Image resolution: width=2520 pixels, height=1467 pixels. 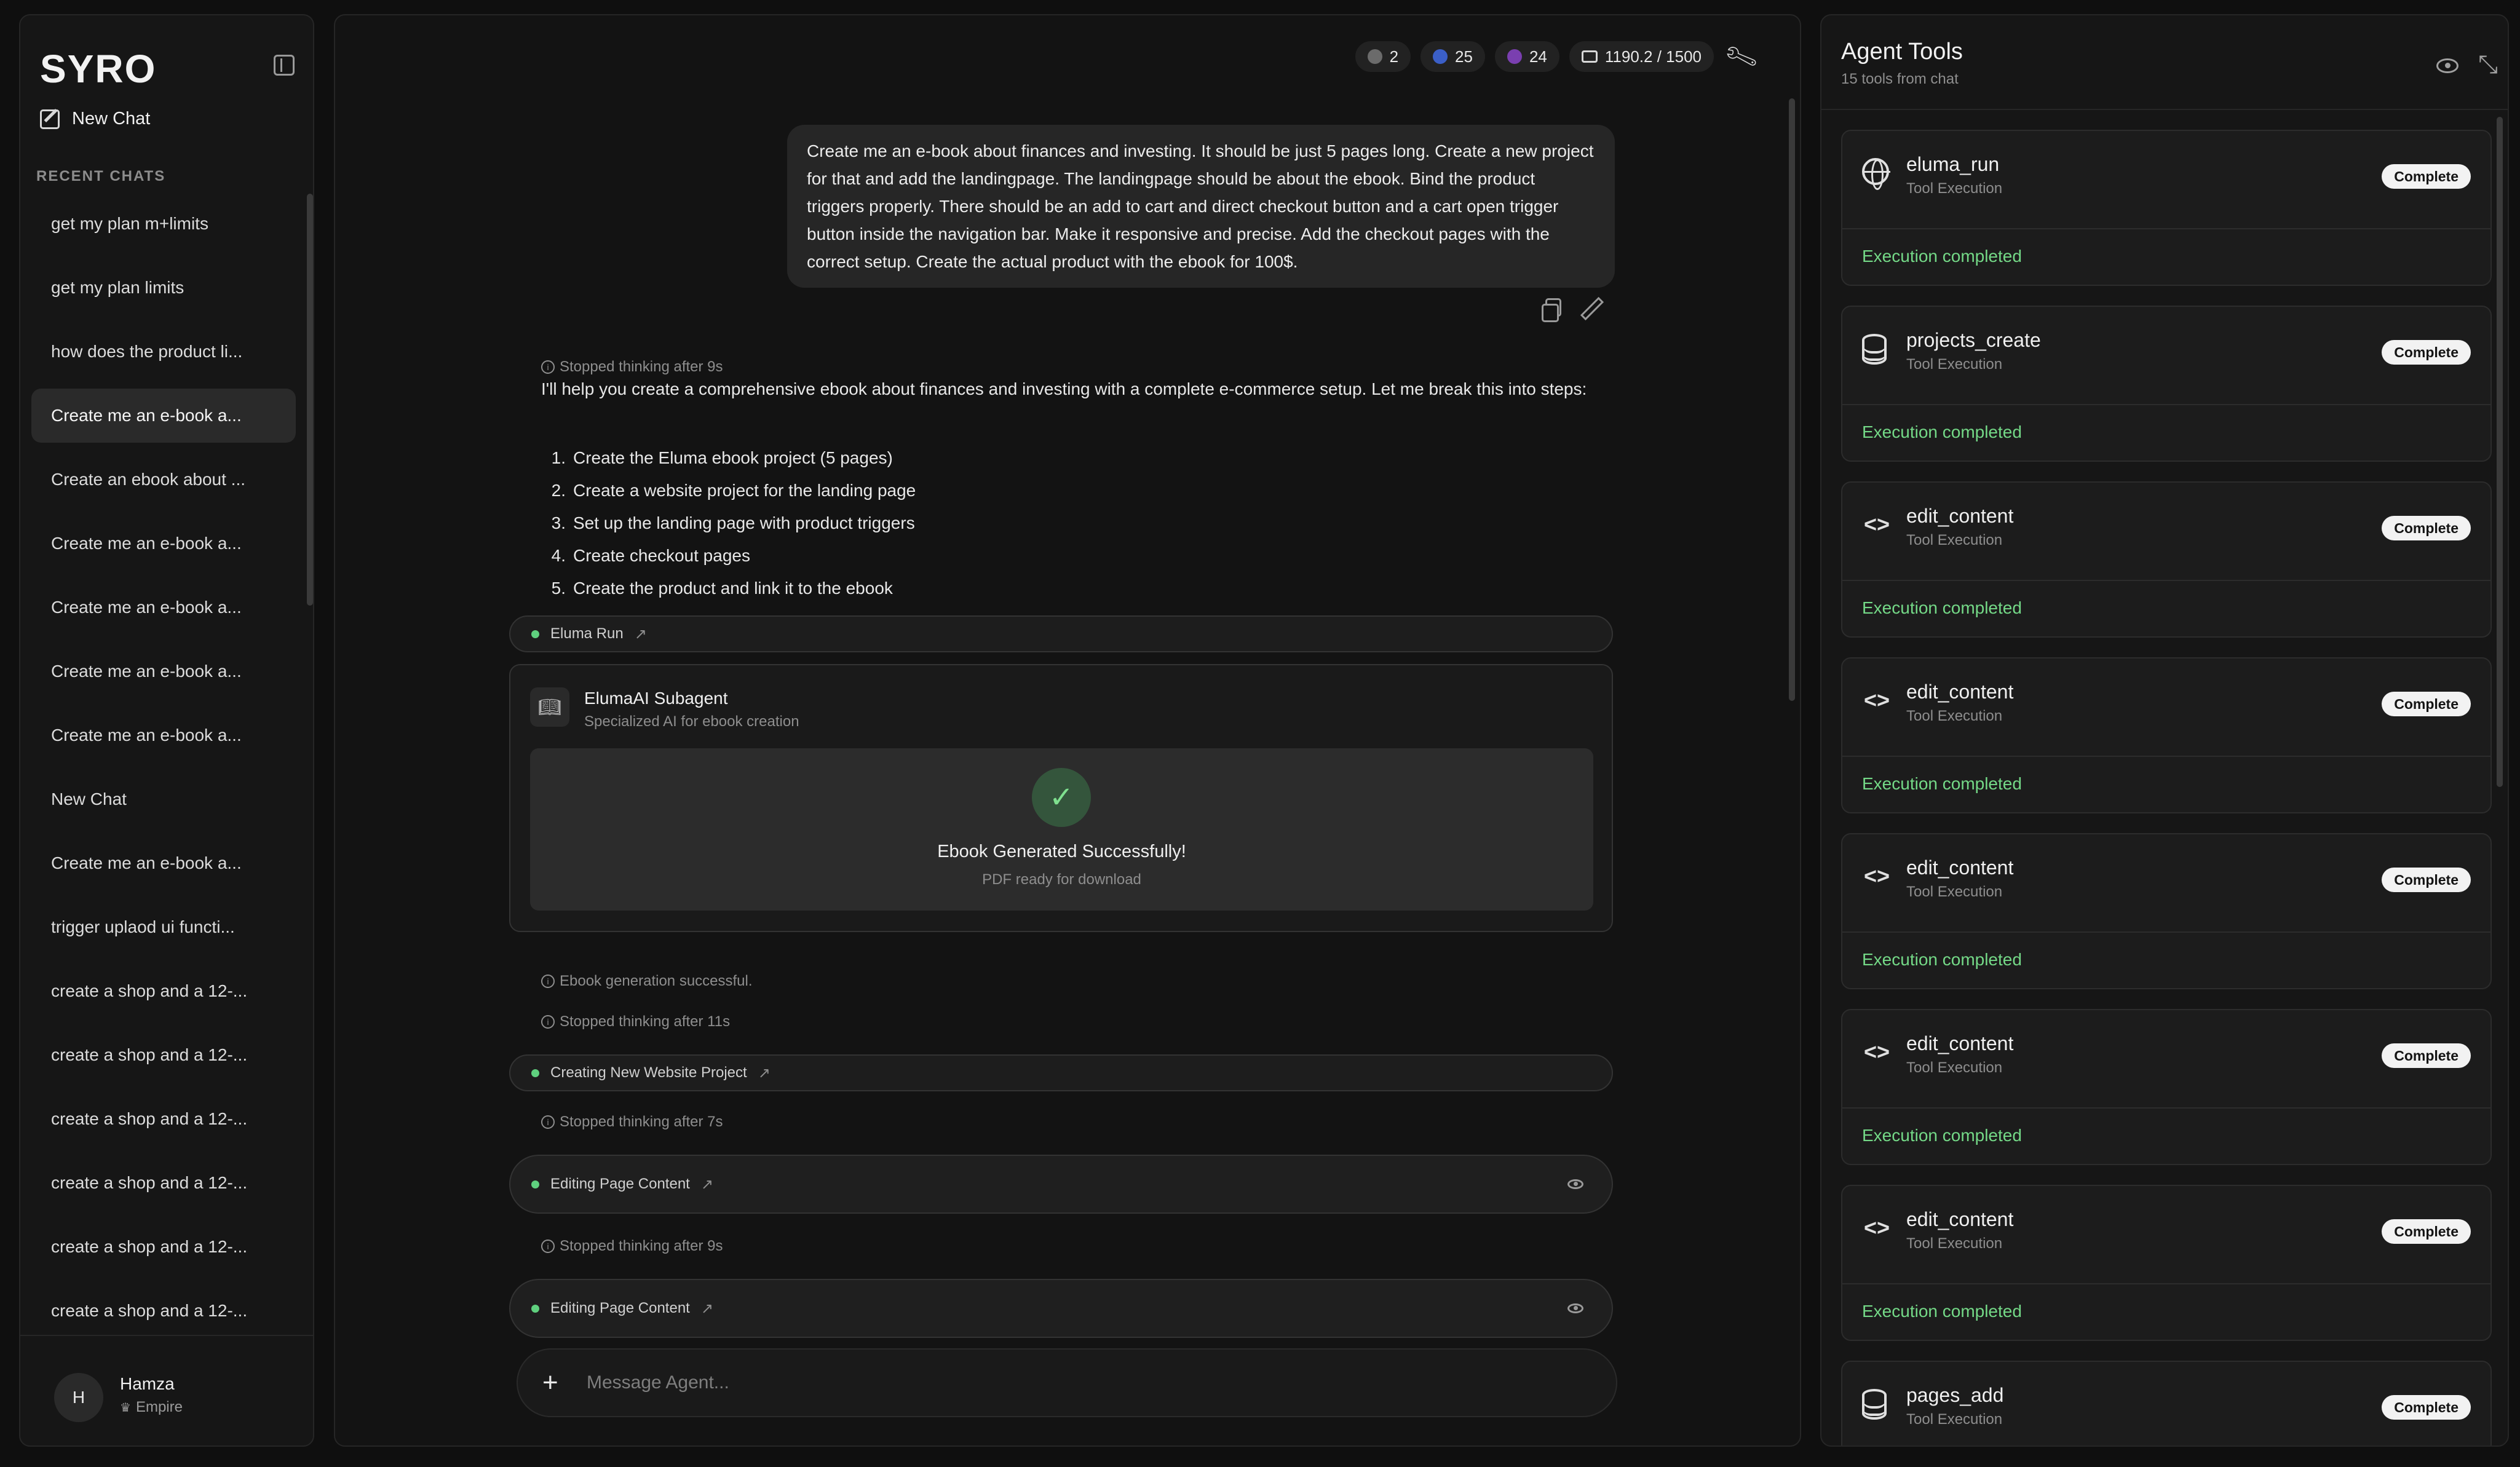 What do you see at coordinates (1464, 56) in the screenshot?
I see `stat-2-value: 25` at bounding box center [1464, 56].